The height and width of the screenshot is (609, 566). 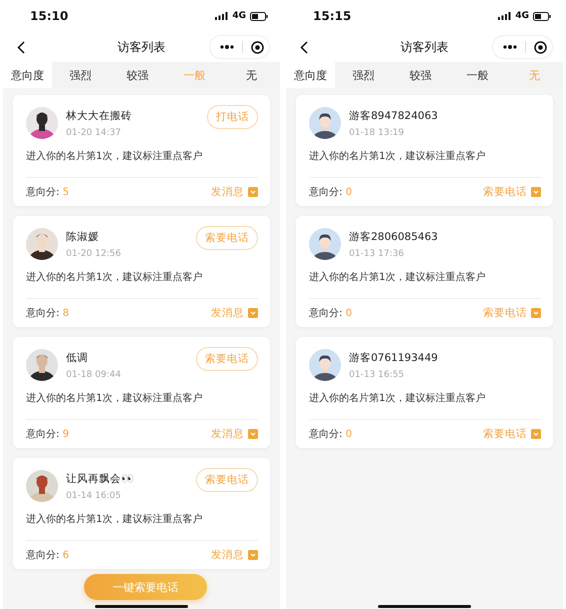 What do you see at coordinates (232, 117) in the screenshot?
I see `call-button: 打电话` at bounding box center [232, 117].